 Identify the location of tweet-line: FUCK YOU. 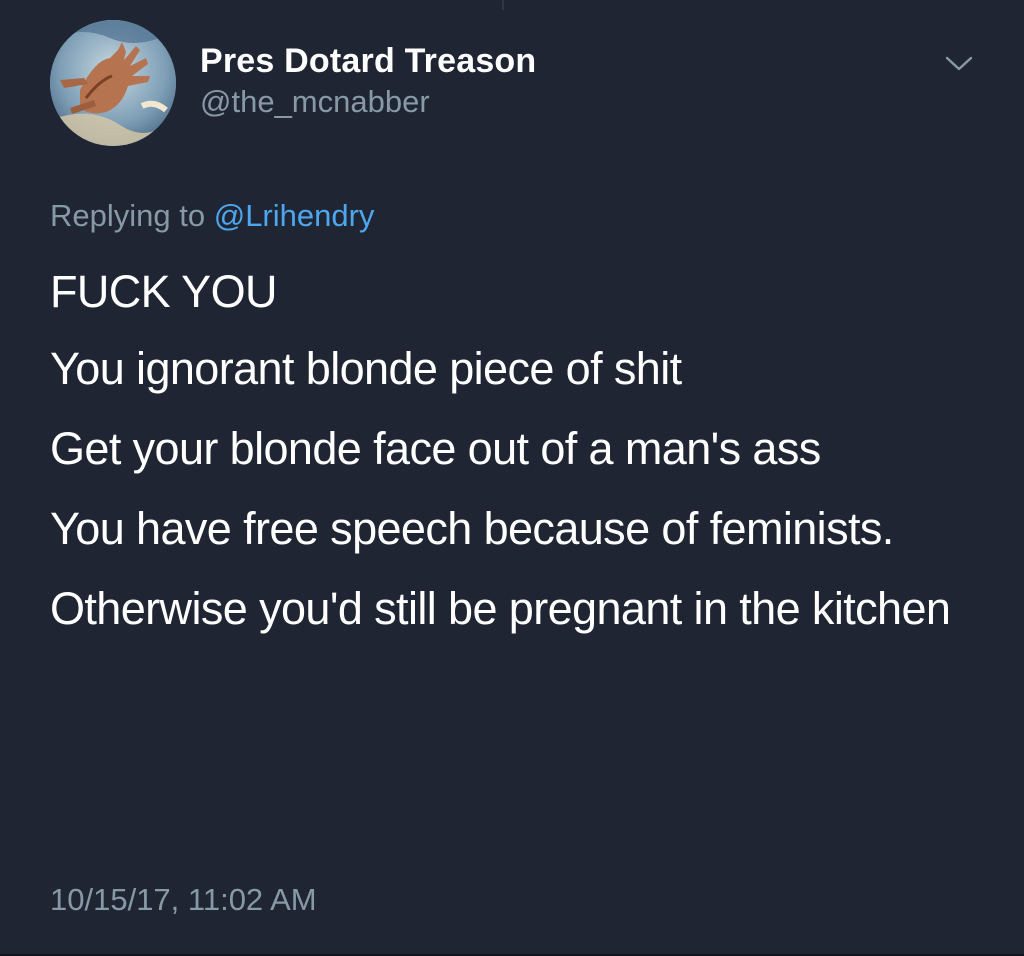
(164, 291).